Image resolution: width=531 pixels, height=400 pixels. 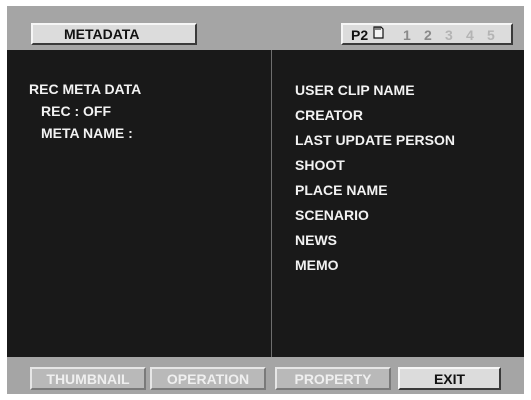 I want to click on rec-meta-section: REC META DATA REC : OFF META NAME :, so click(x=85, y=111).